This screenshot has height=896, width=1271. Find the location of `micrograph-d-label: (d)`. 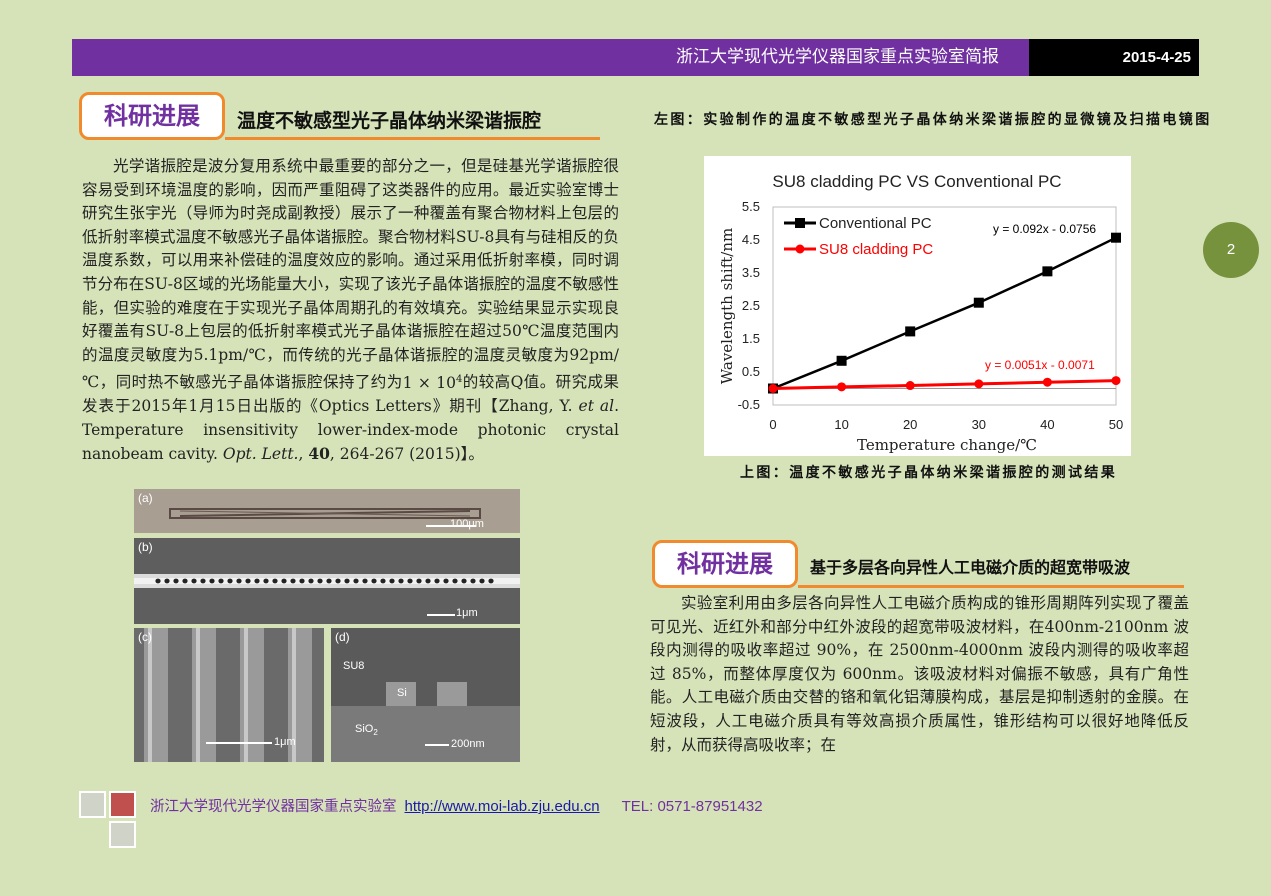

micrograph-d-label: (d) is located at coordinates (342, 637).